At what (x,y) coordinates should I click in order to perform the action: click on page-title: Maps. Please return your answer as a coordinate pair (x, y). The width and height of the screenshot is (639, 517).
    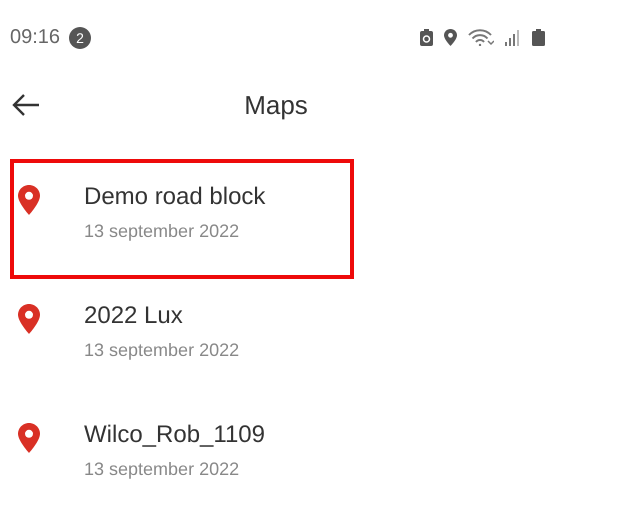
    Looking at the image, I should click on (276, 105).